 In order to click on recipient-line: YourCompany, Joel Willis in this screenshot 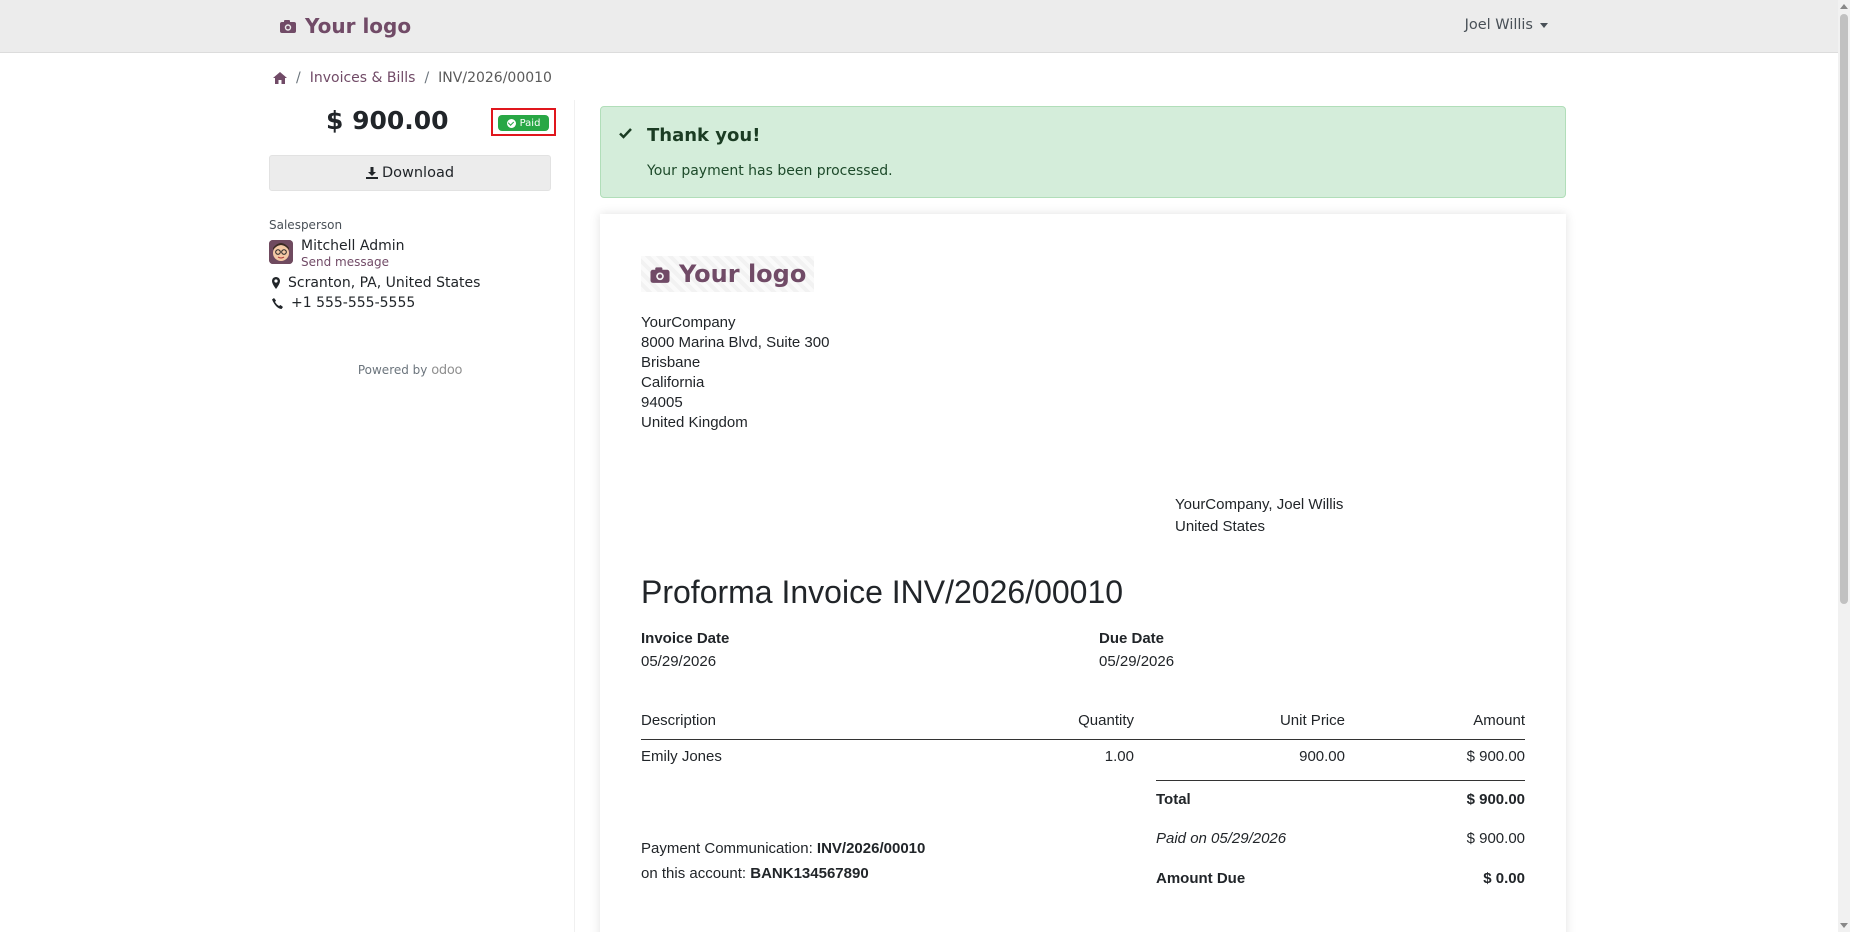, I will do `click(1259, 504)`.